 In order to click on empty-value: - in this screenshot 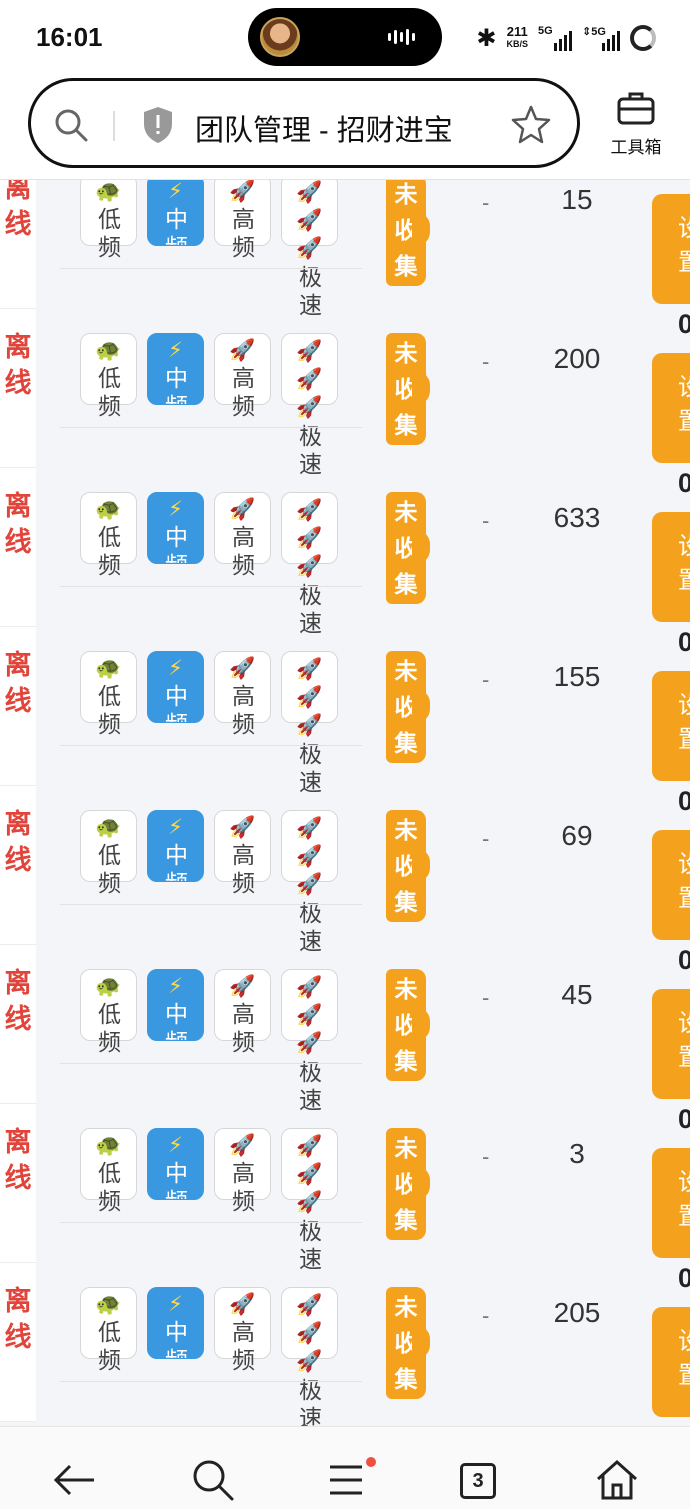, I will do `click(486, 202)`.